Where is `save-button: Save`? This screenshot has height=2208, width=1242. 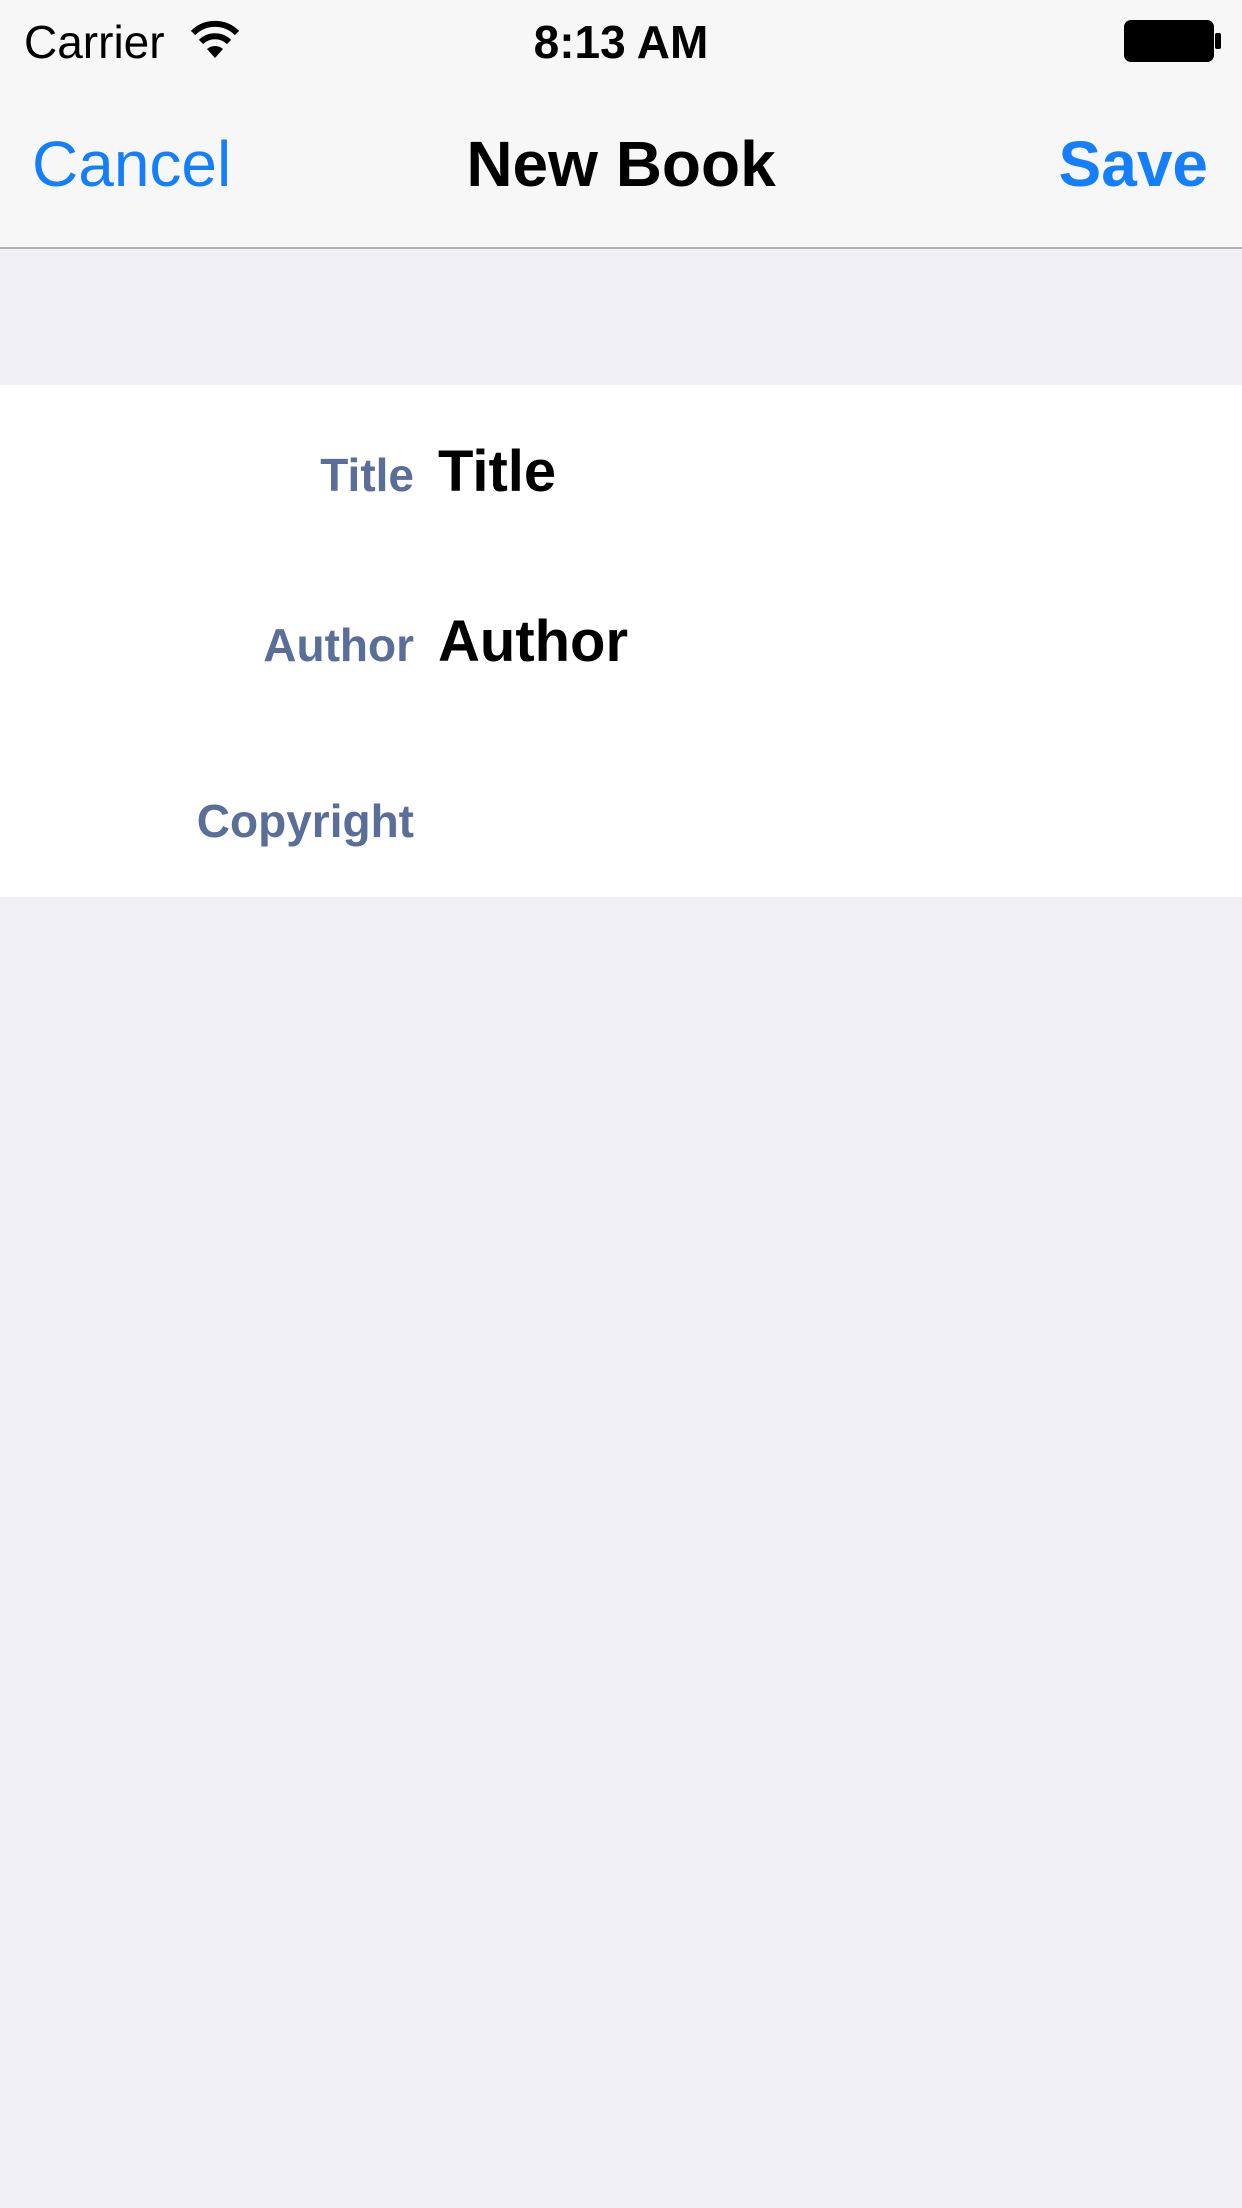 save-button: Save is located at coordinates (1133, 164).